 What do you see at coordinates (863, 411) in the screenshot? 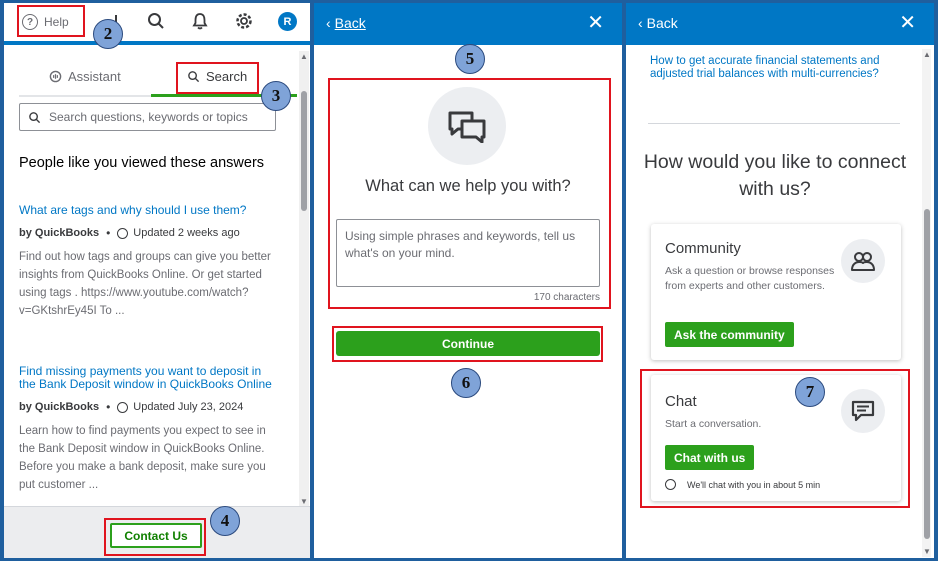
I see `chat-icon` at bounding box center [863, 411].